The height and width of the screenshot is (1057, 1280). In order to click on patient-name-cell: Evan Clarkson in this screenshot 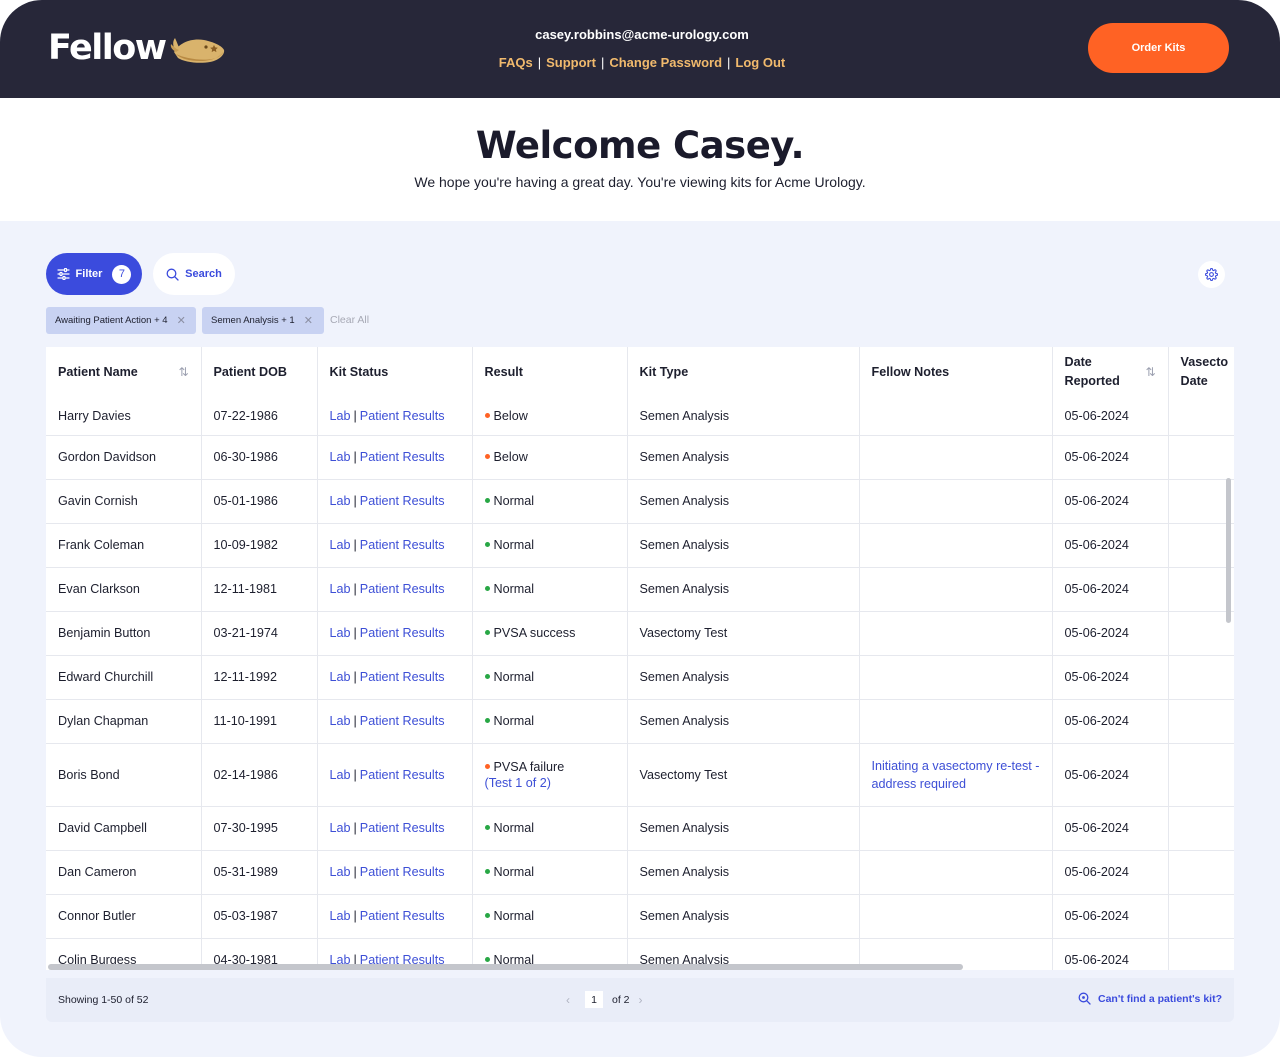, I will do `click(123, 589)`.